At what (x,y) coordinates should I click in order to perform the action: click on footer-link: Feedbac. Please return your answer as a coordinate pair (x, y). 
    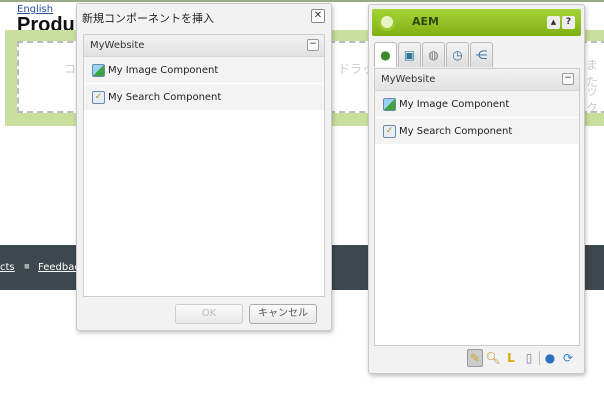
    Looking at the image, I should click on (59, 267).